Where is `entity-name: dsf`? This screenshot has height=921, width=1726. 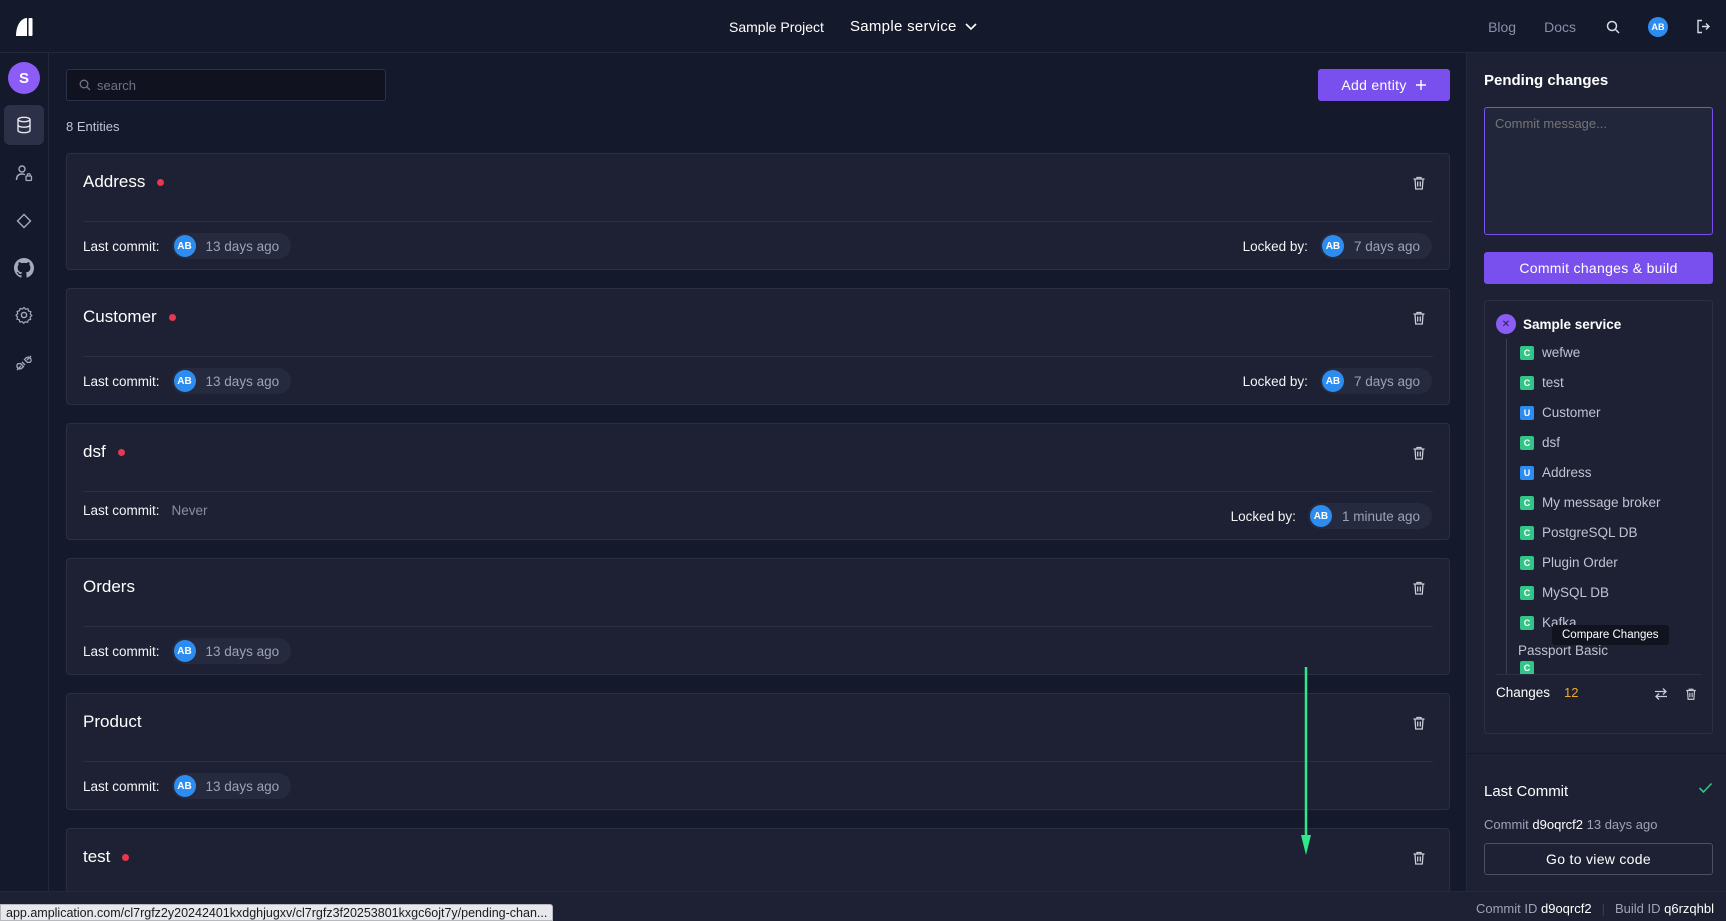
entity-name: dsf is located at coordinates (94, 452).